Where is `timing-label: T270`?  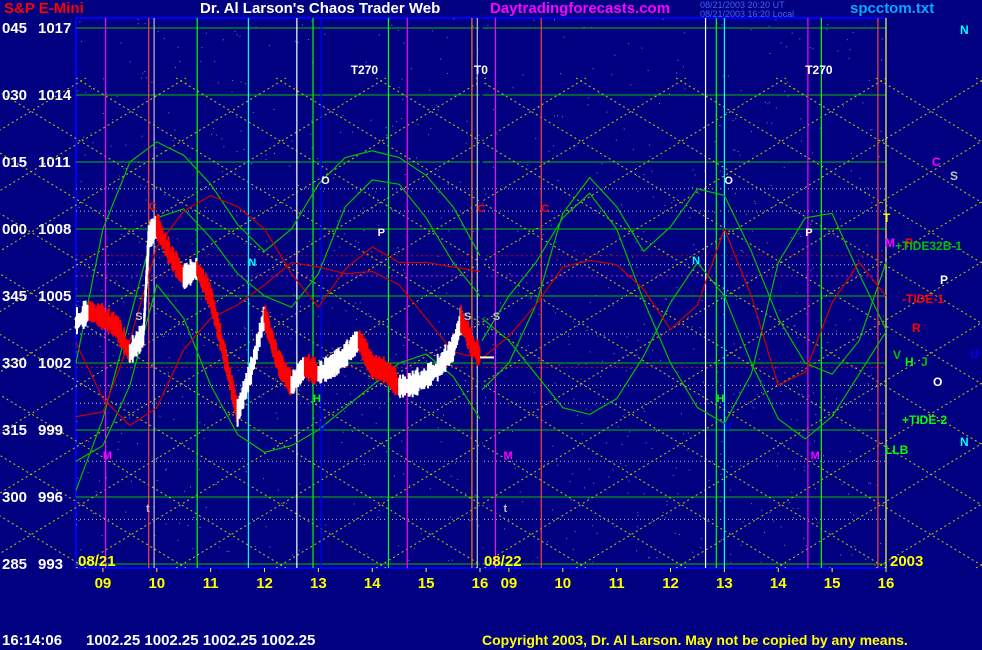
timing-label: T270 is located at coordinates (819, 70).